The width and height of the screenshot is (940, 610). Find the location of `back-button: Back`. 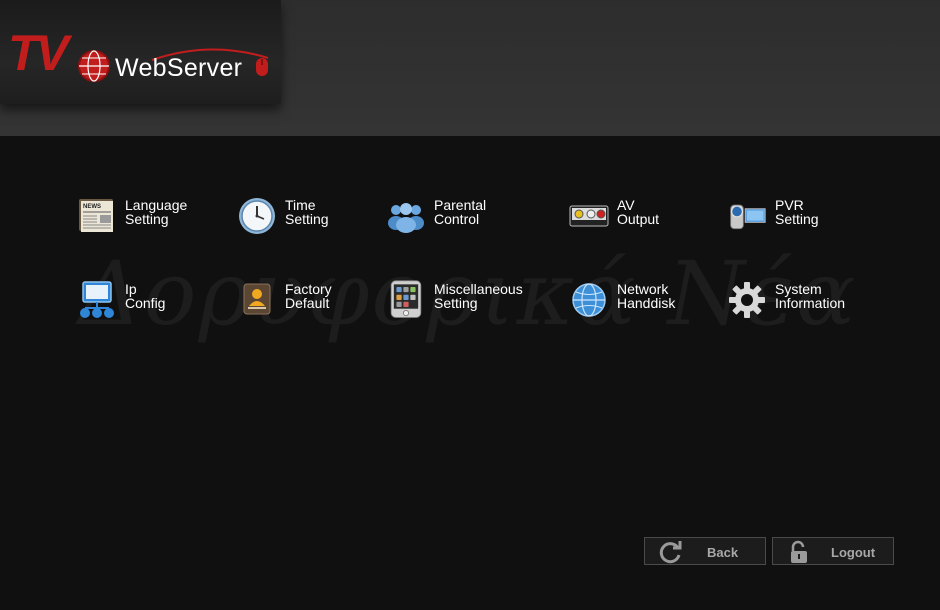

back-button: Back is located at coordinates (705, 551).